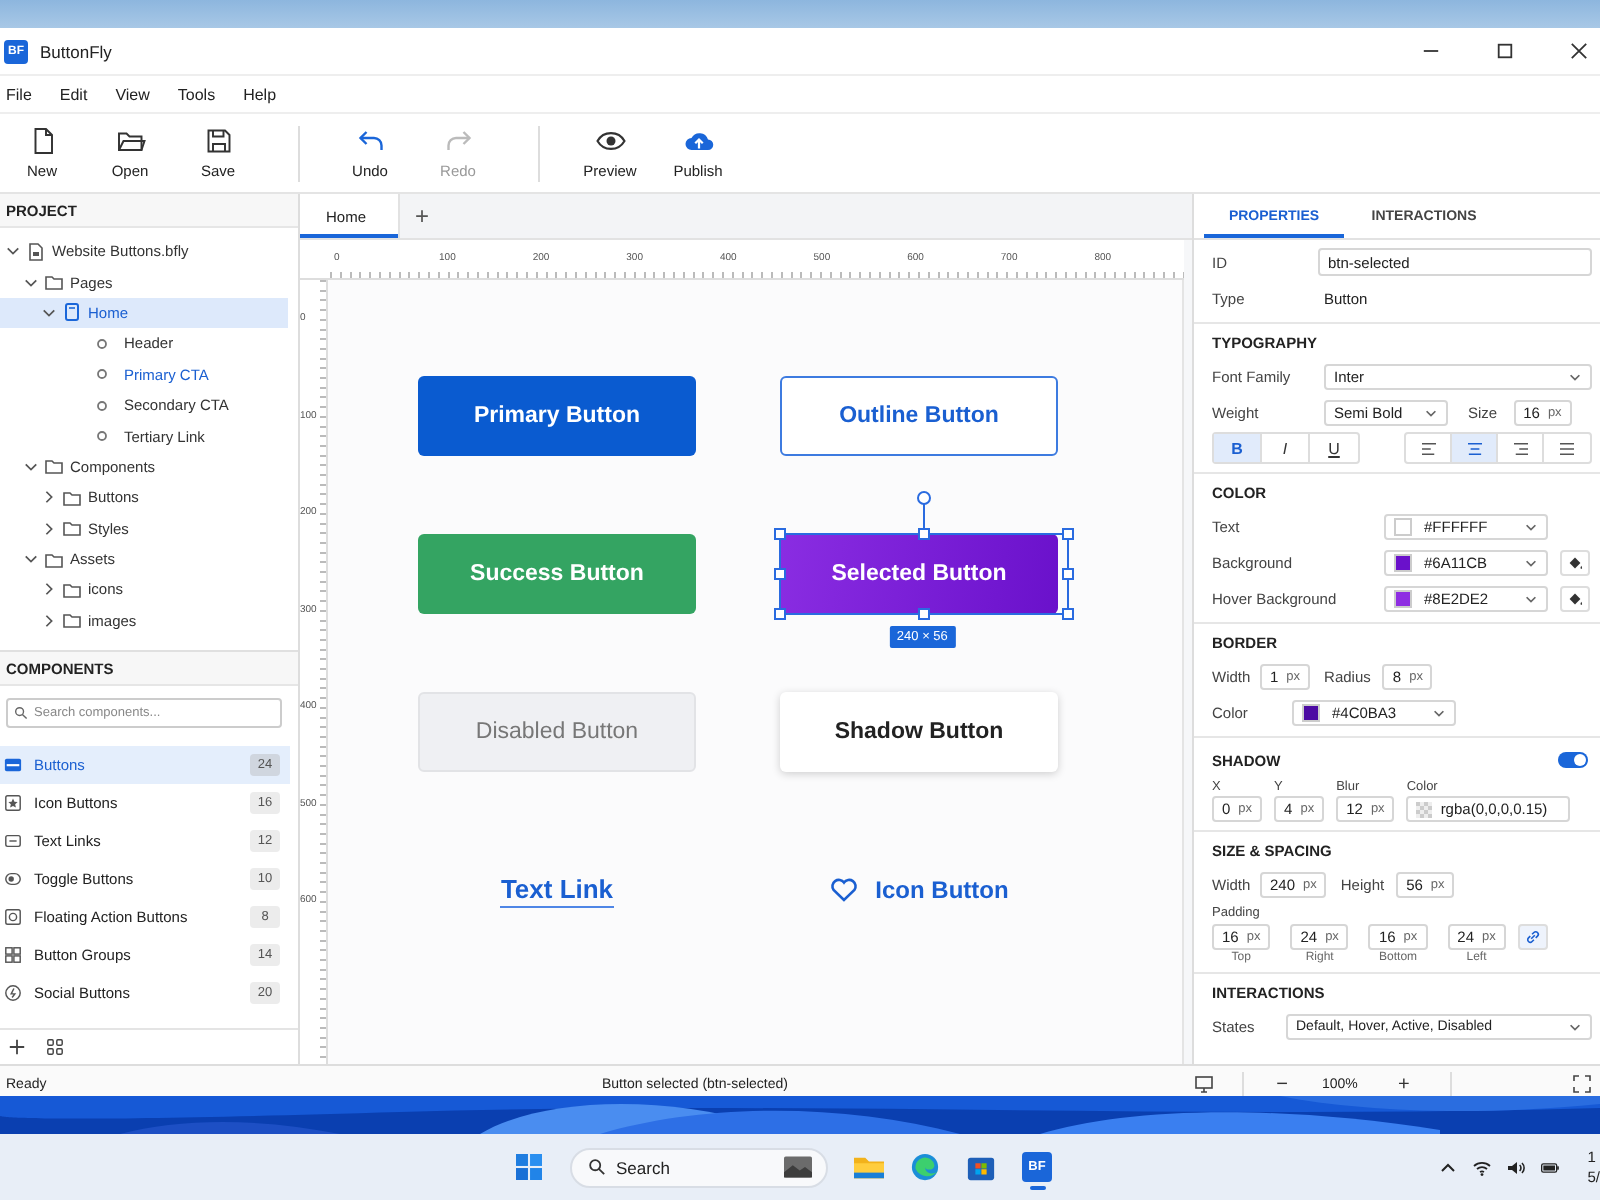 The height and width of the screenshot is (1200, 1600). Describe the element at coordinates (610, 141) in the screenshot. I see `eye-icon` at that location.